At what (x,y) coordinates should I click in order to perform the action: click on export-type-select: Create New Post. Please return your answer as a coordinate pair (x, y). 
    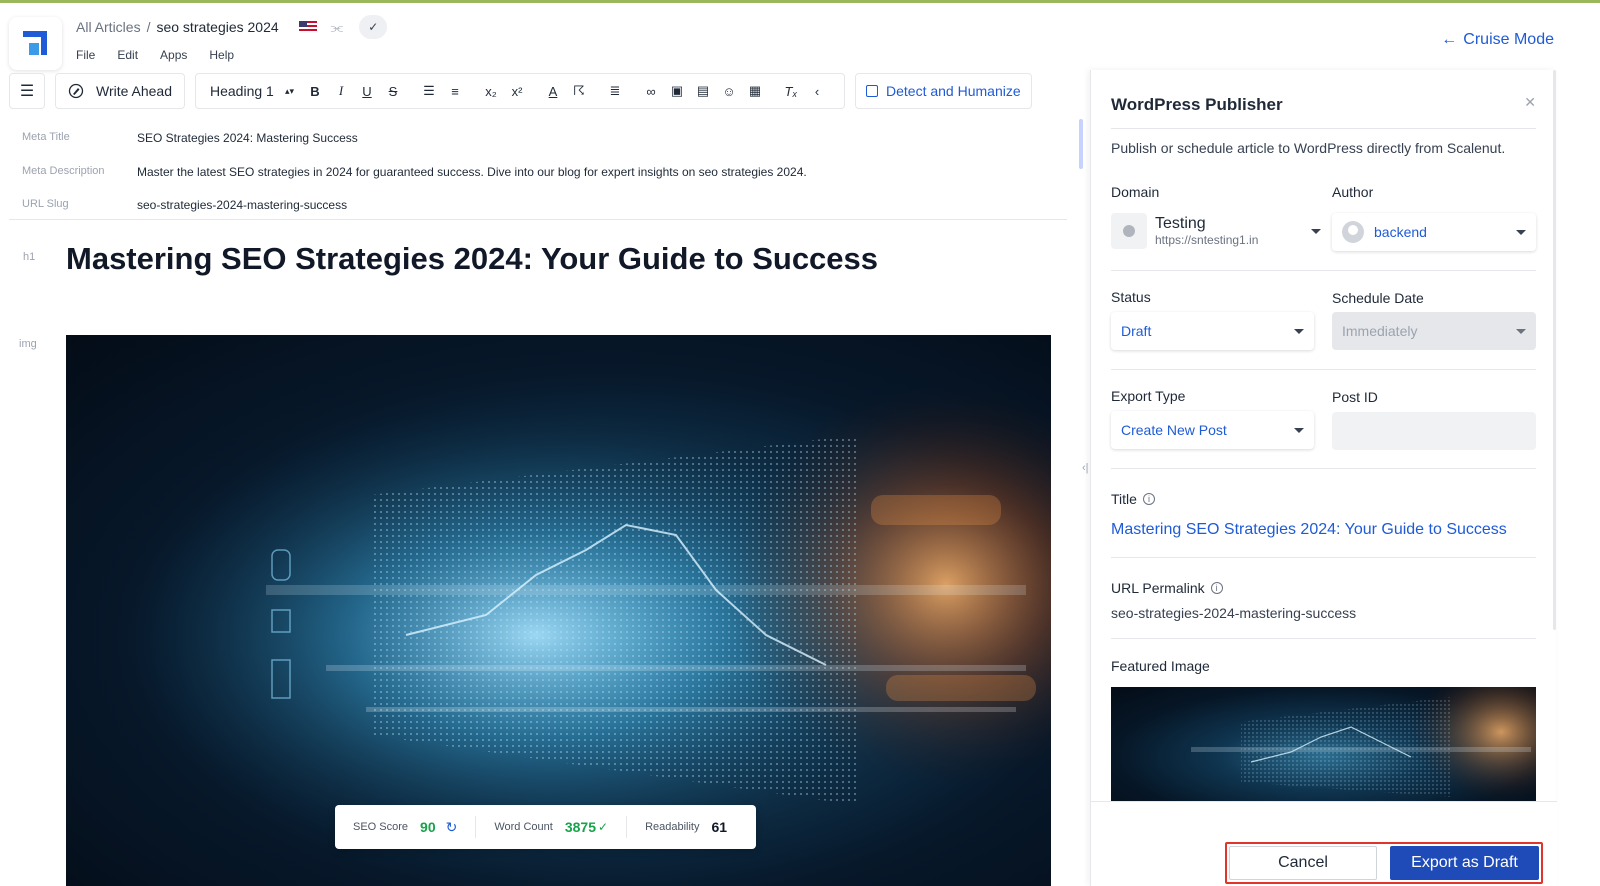
    Looking at the image, I should click on (1212, 430).